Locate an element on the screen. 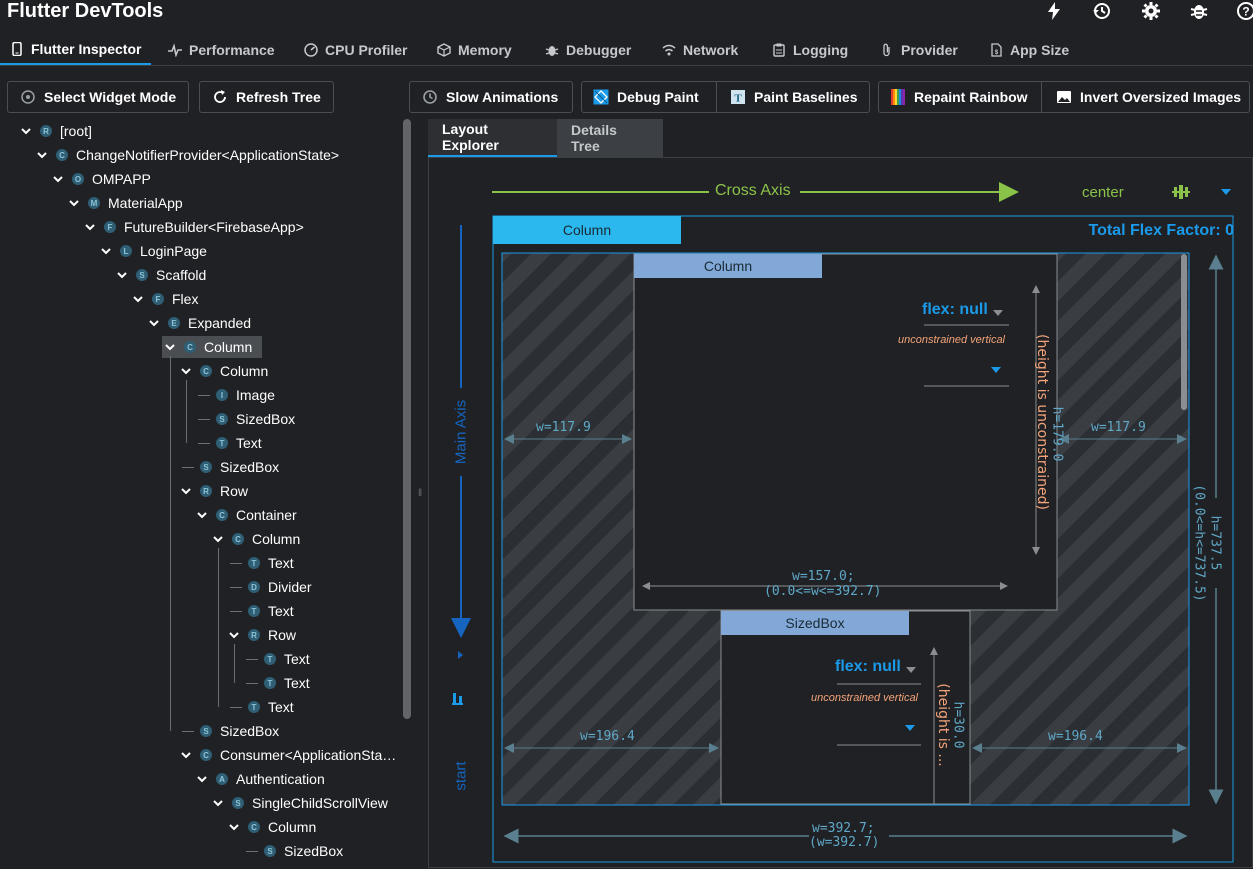 This screenshot has width=1253, height=869. child2-flex-select: flex: null is located at coordinates (868, 667).